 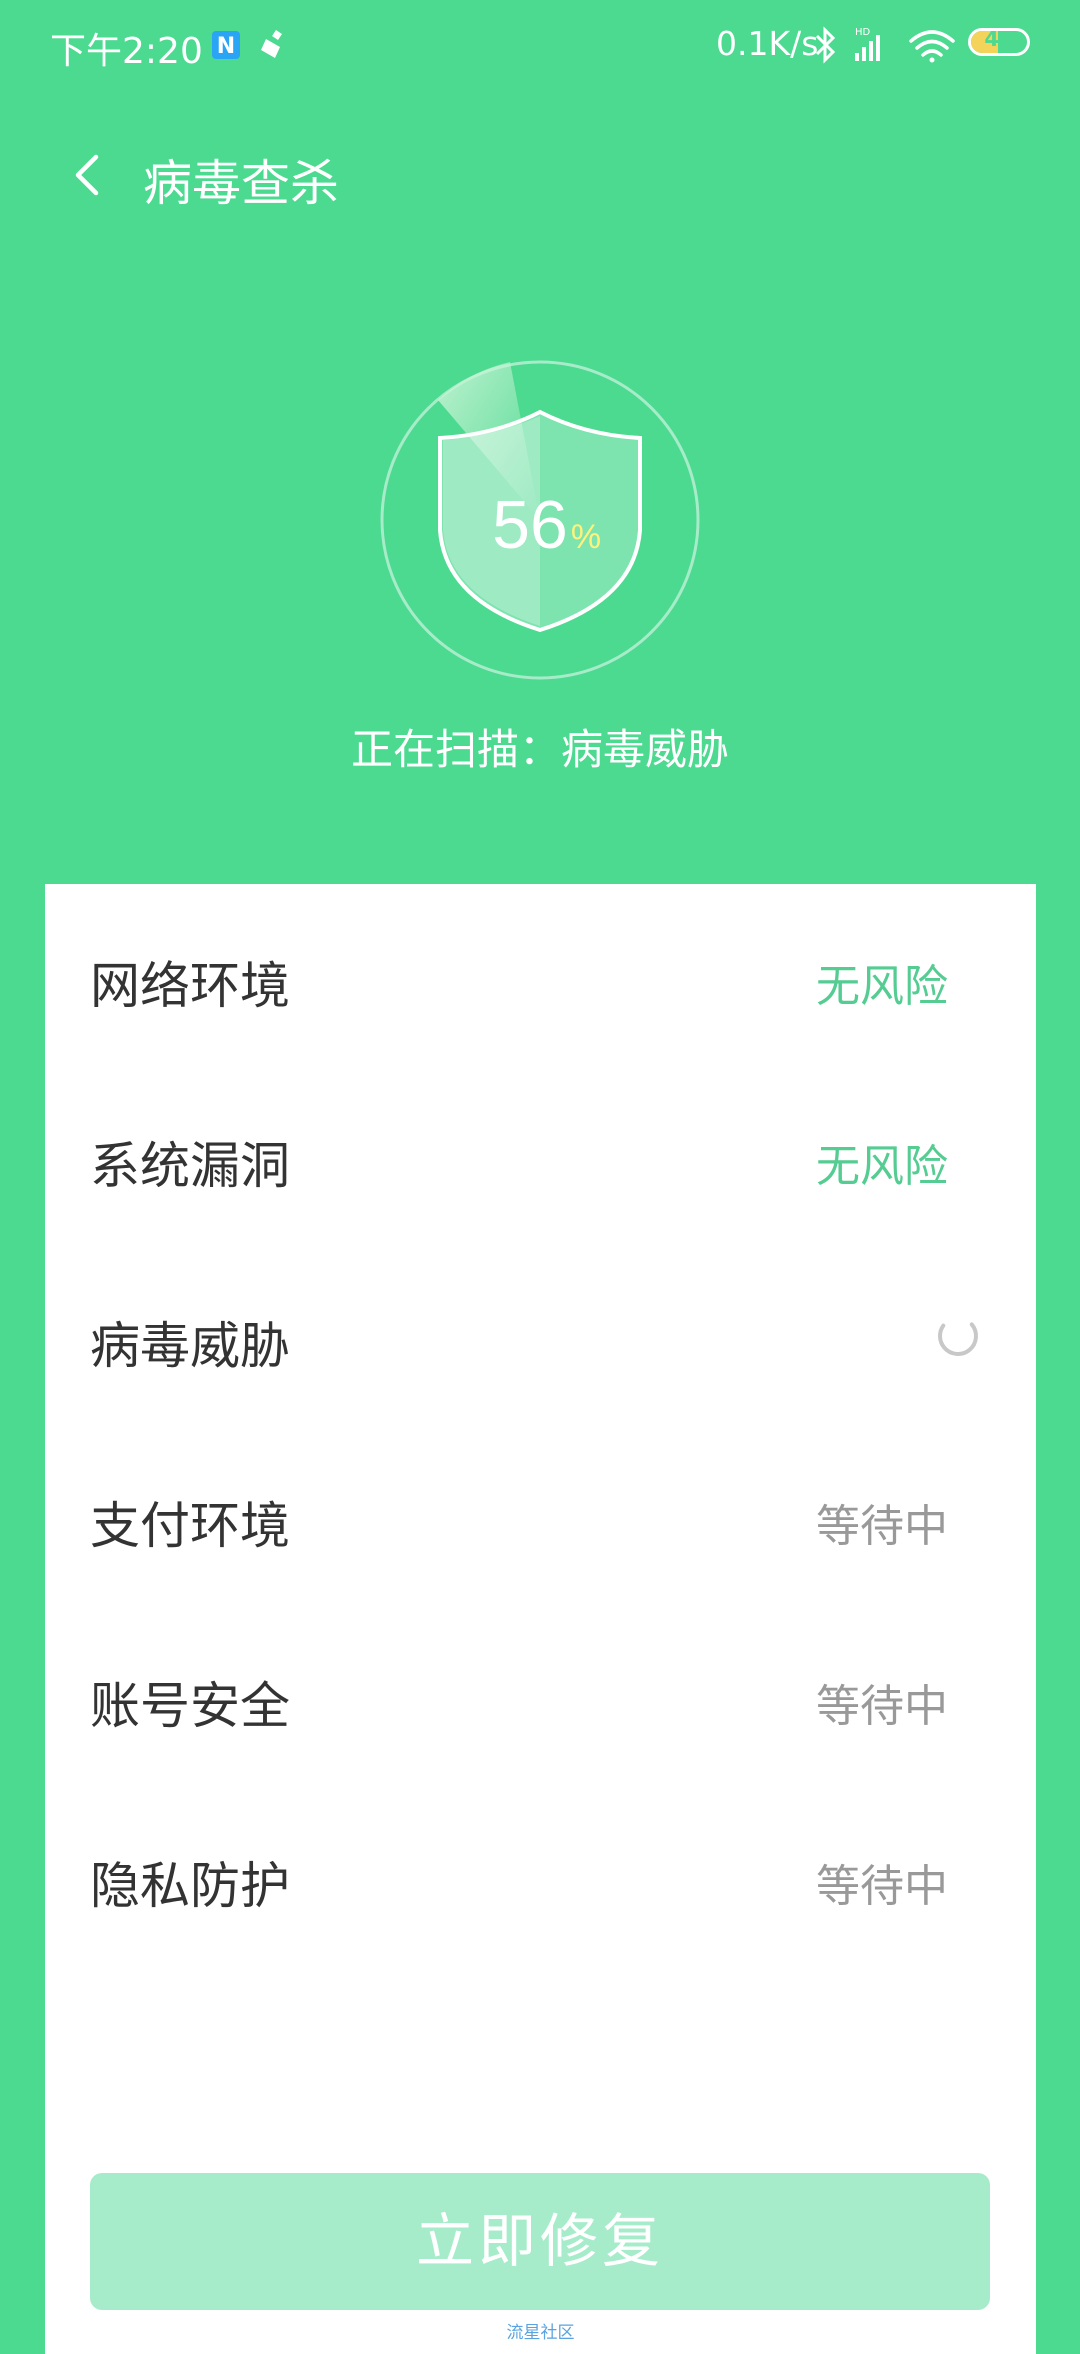 What do you see at coordinates (190, 1166) in the screenshot?
I see `scan-item-label: 系统漏洞` at bounding box center [190, 1166].